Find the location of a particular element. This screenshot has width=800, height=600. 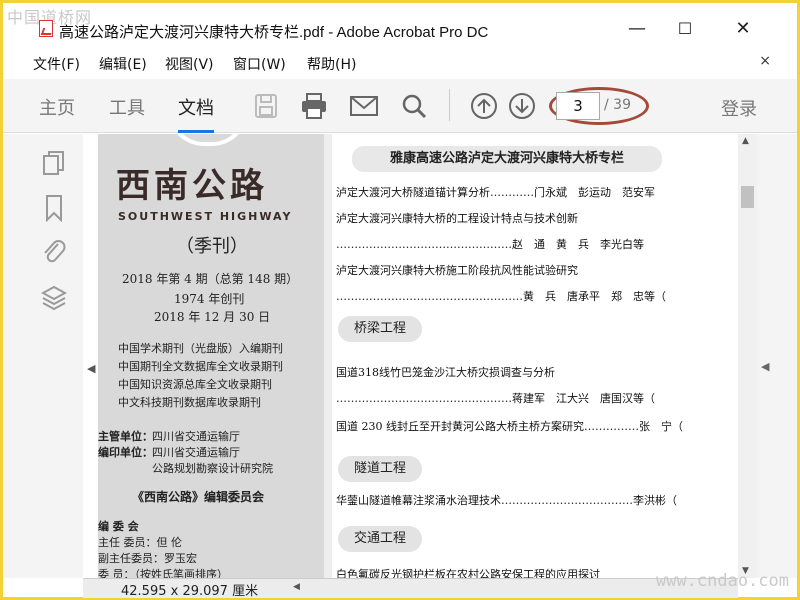

cover-index-line: 中国学术期刊（光盘版）入编期刊 is located at coordinates (200, 348).